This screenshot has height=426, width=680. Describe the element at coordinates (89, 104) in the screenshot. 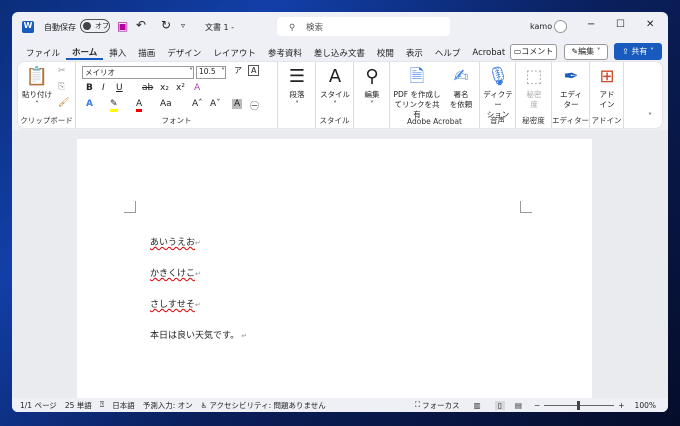

I see `text-effects-icon: A` at that location.